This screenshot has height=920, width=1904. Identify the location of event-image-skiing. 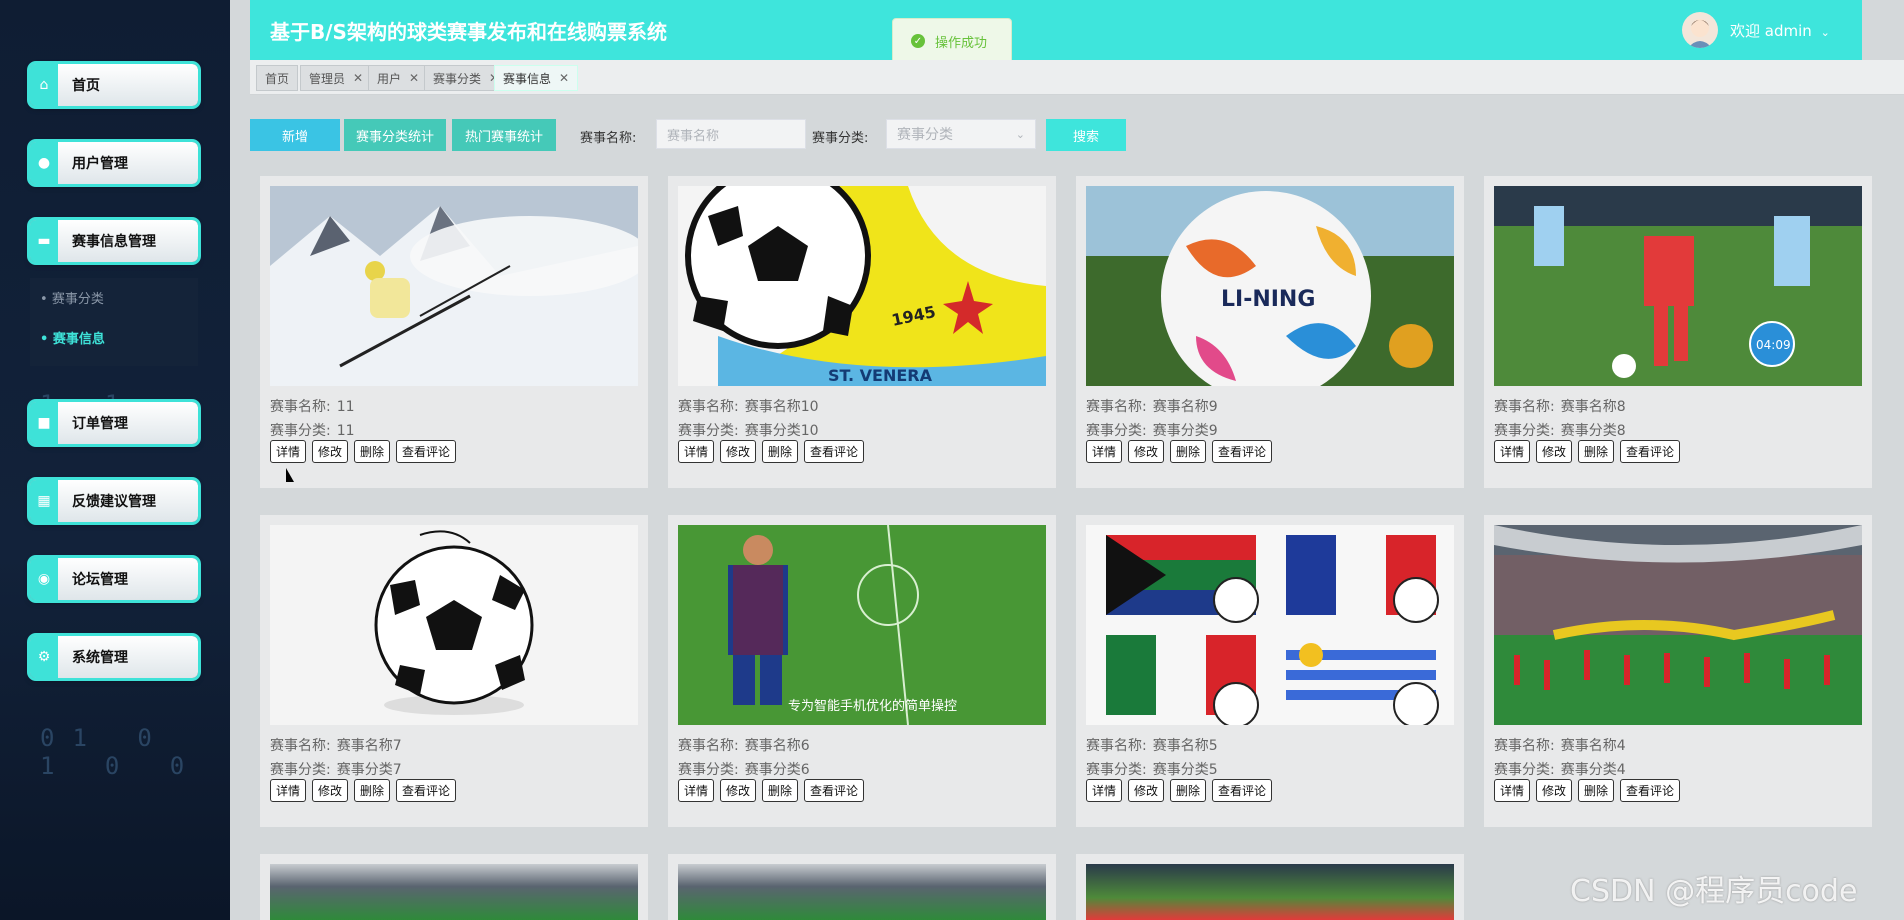
(454, 286).